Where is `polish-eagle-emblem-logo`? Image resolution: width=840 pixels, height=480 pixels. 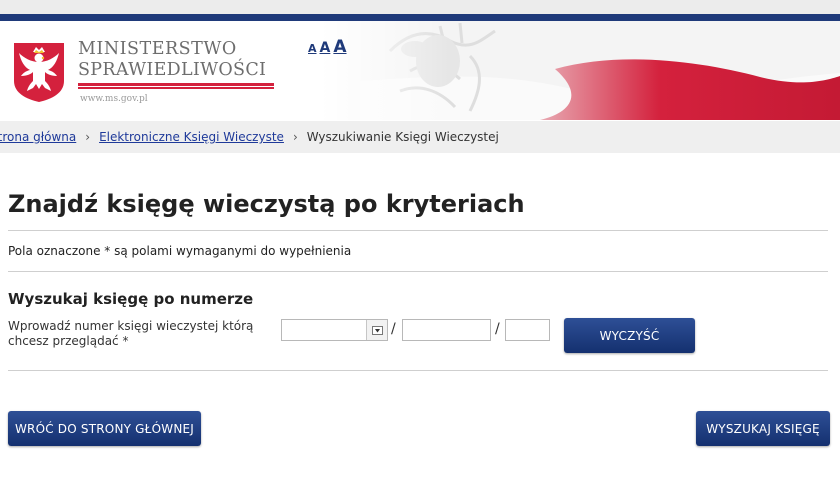 polish-eagle-emblem-logo is located at coordinates (39, 72).